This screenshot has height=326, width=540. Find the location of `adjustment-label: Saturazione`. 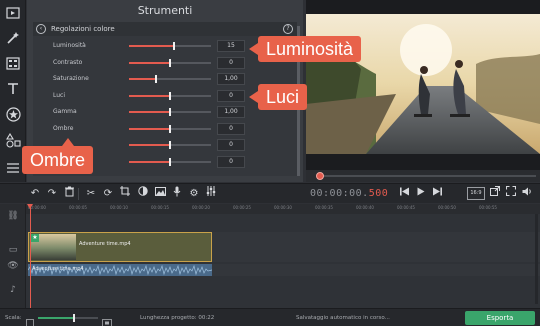

adjustment-label: Saturazione is located at coordinates (71, 78).